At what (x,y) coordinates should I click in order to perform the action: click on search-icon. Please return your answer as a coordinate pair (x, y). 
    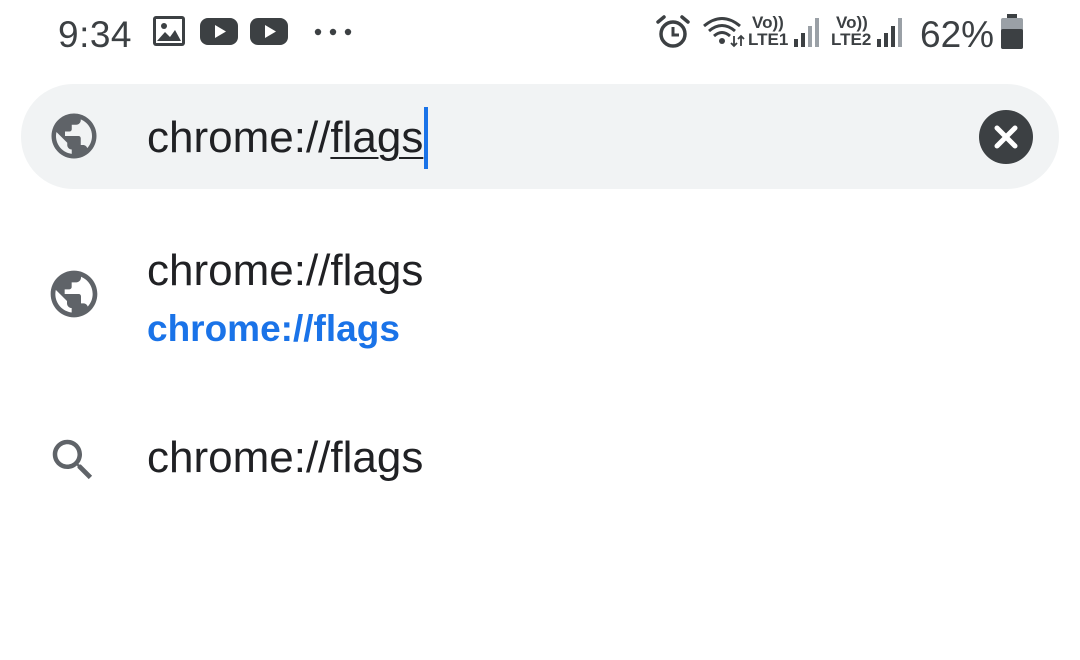
    Looking at the image, I should click on (72, 459).